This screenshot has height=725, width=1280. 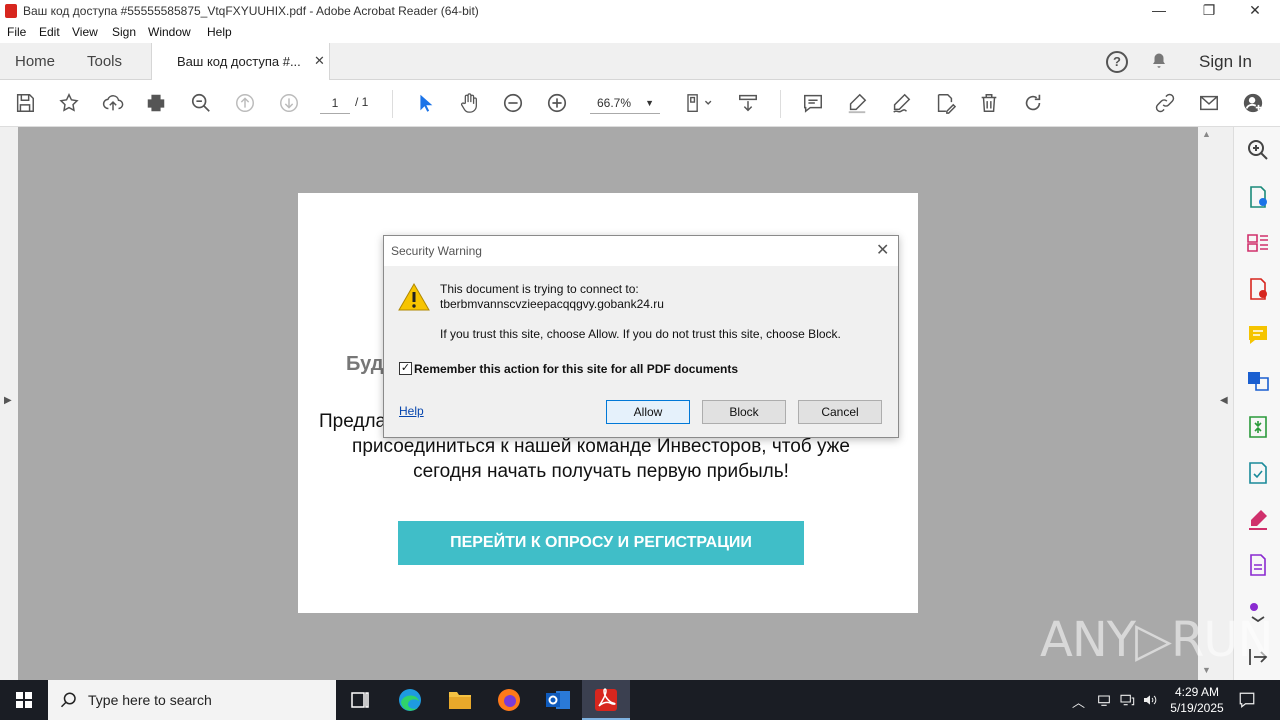 What do you see at coordinates (1255, 11) in the screenshot?
I see `close-window-button: ✕` at bounding box center [1255, 11].